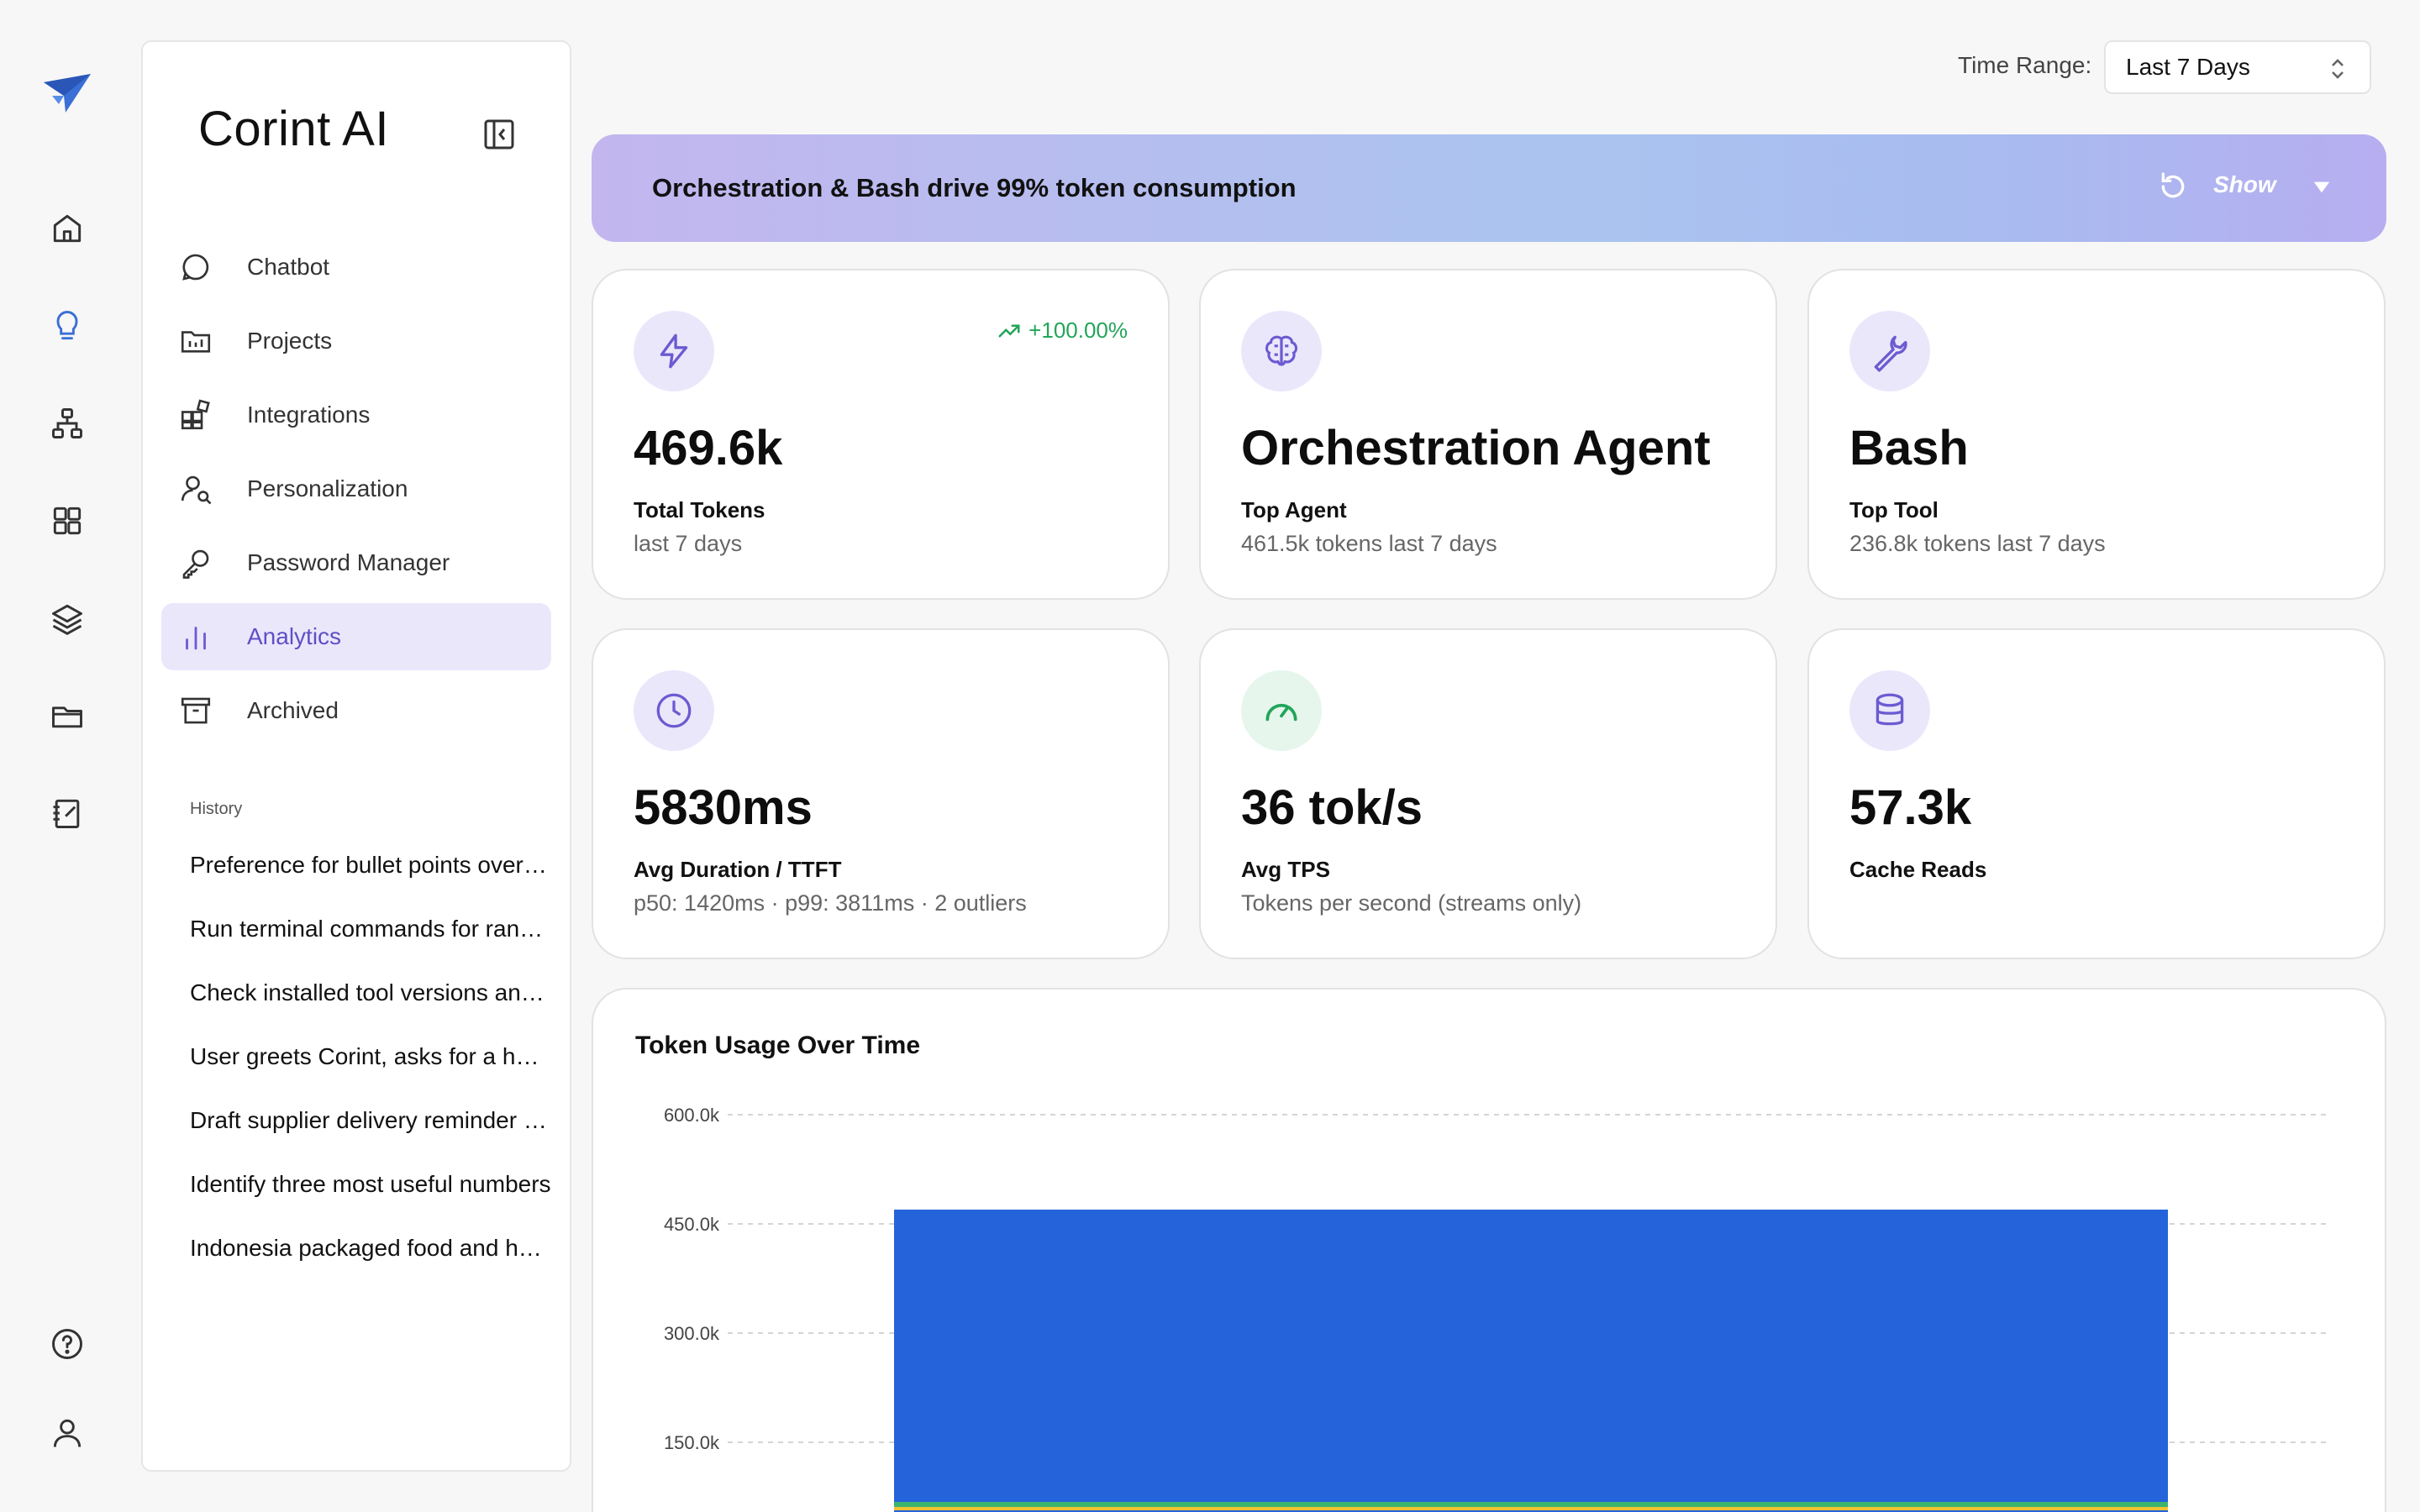 This screenshot has height=1512, width=2420. What do you see at coordinates (1978, 543) in the screenshot?
I see `stat-subtitle: 236.8k tokens last 7 days` at bounding box center [1978, 543].